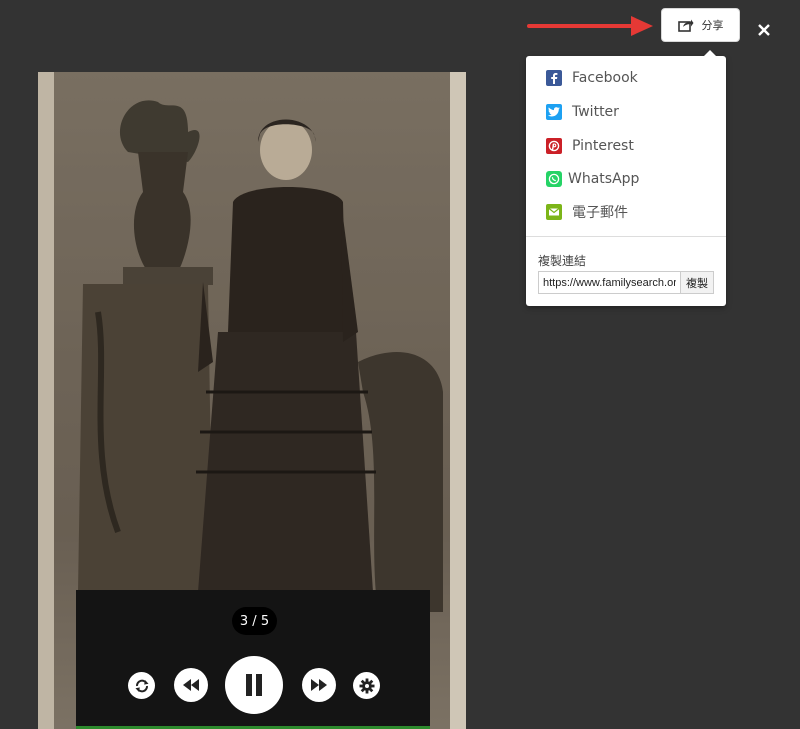 Image resolution: width=800 pixels, height=729 pixels. I want to click on share-button-label: 分享, so click(712, 25).